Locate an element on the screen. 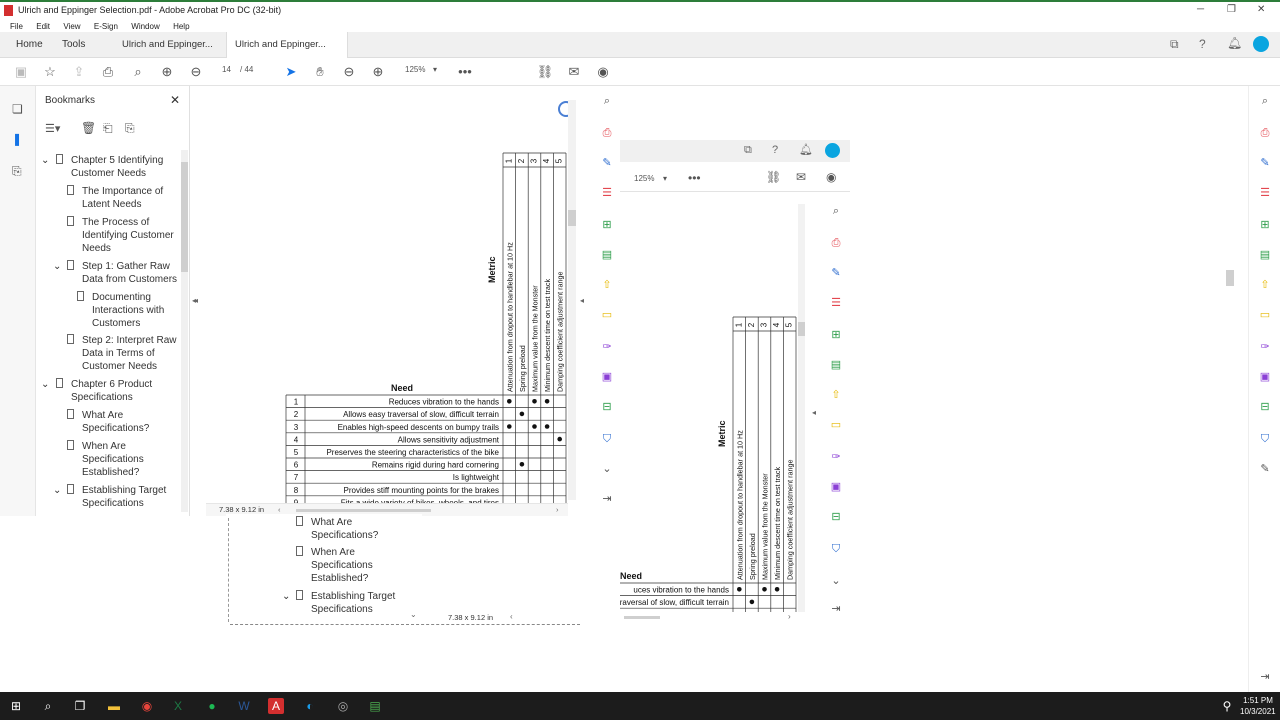  zoom-out-icon: ⊖ is located at coordinates (349, 72).